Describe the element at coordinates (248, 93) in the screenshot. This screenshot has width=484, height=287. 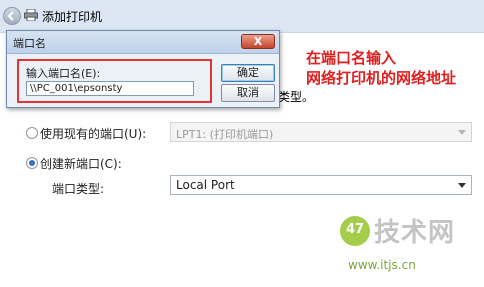
I see `cancel-button: 取消` at that location.